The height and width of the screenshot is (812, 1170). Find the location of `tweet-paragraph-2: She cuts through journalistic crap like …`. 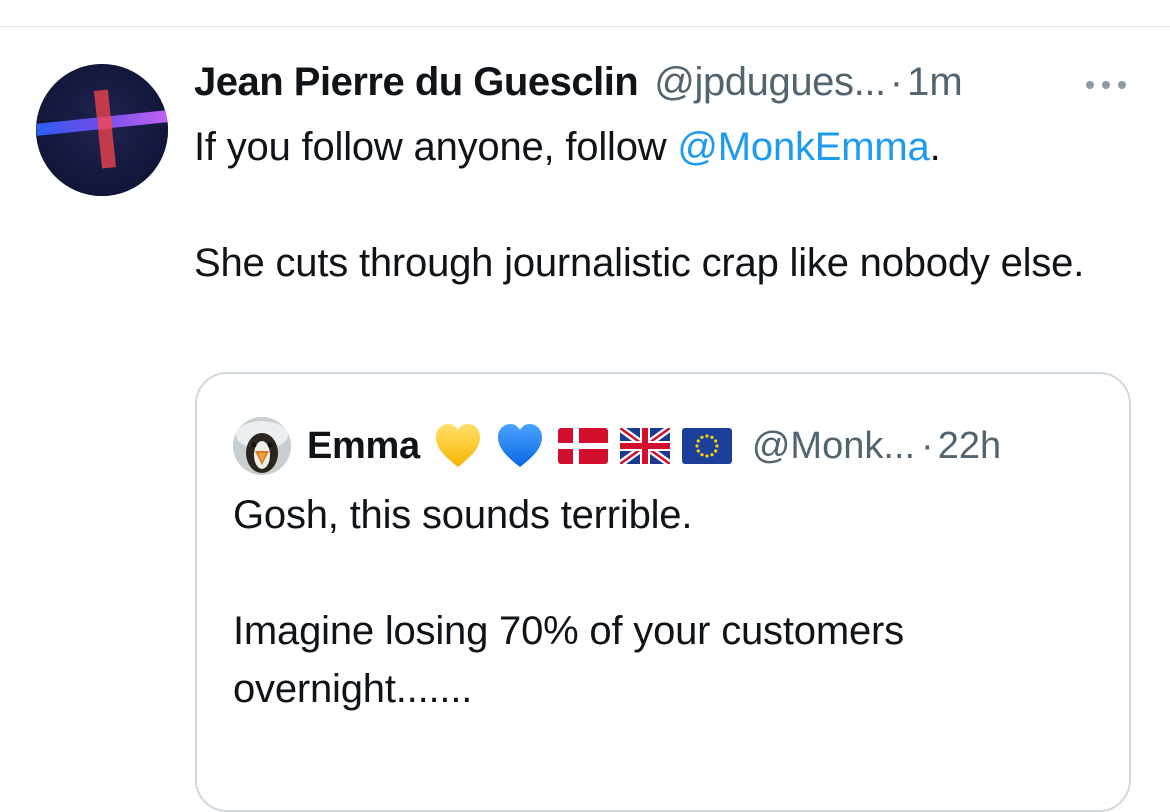

tweet-paragraph-2: She cuts through journalistic crap like … is located at coordinates (639, 263).